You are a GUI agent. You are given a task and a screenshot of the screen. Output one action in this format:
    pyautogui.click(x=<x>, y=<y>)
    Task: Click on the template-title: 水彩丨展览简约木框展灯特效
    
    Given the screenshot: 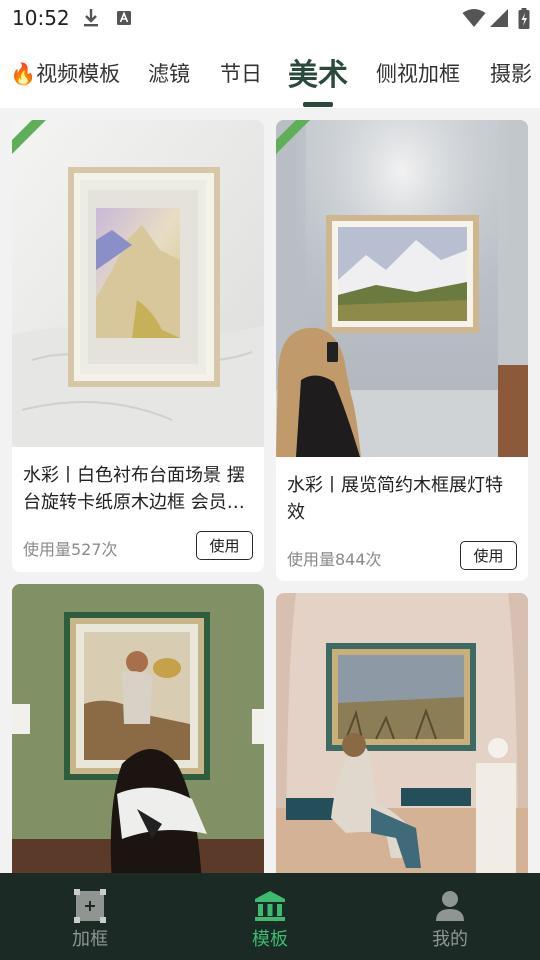 What is the action you would take?
    pyautogui.click(x=395, y=499)
    